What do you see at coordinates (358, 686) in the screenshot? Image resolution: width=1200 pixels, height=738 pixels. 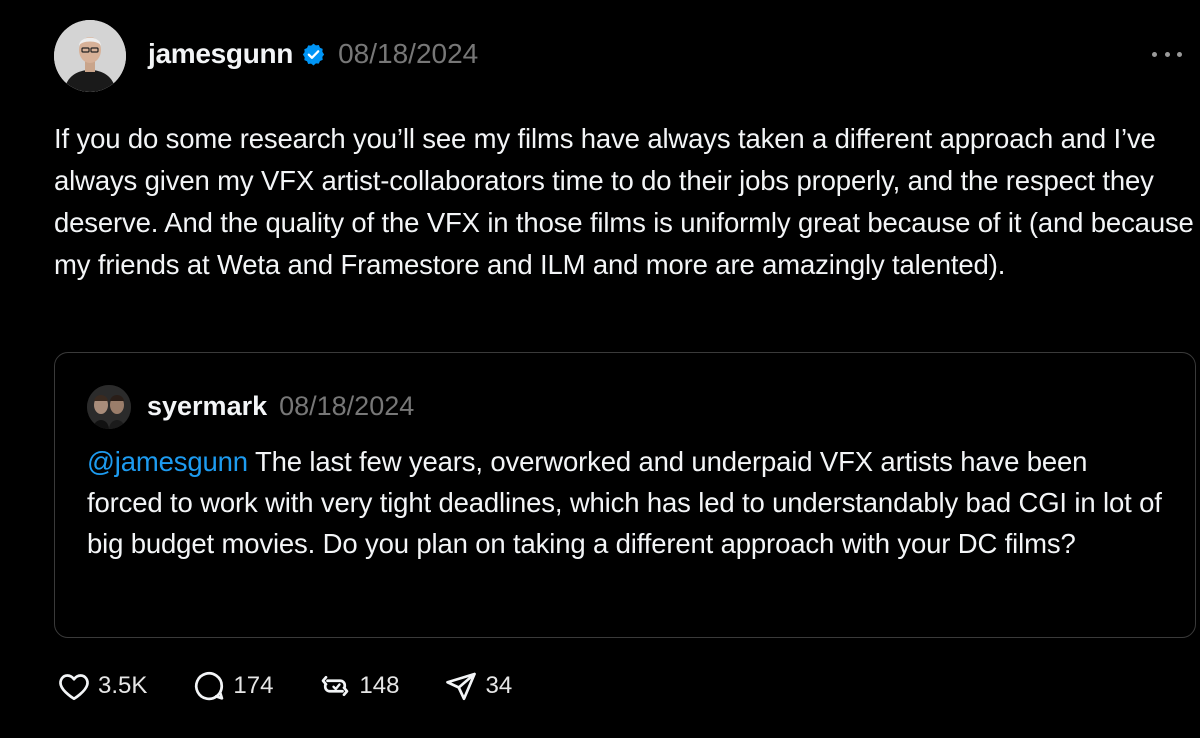 I see `repost-button: 148` at bounding box center [358, 686].